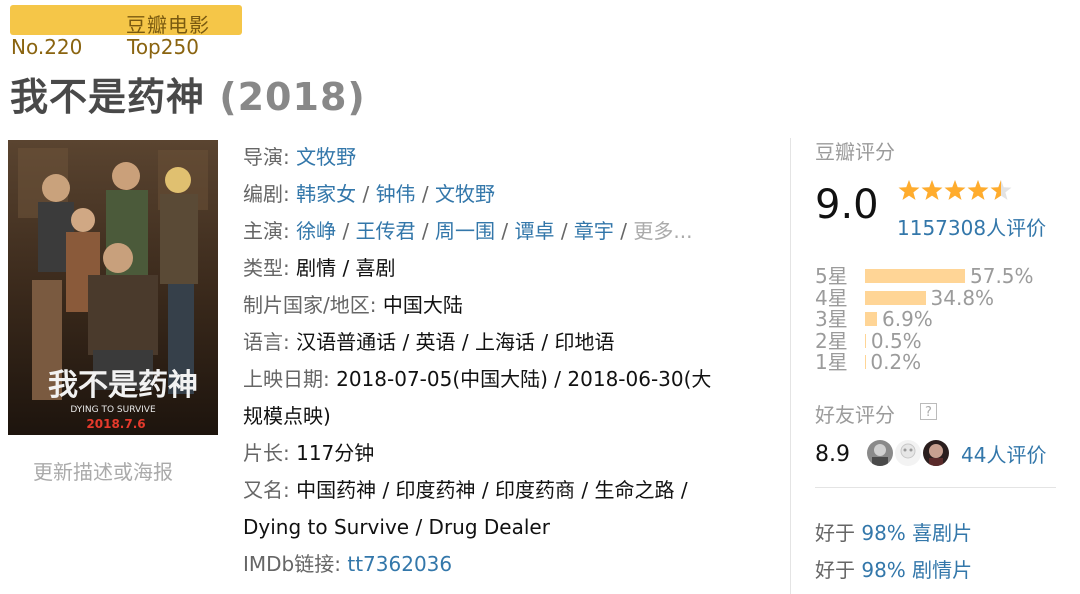  Describe the element at coordinates (492, 490) in the screenshot. I see `aka-value: 中国药神 / 印度药神 / 印度药商 / 生命之路 /` at that location.